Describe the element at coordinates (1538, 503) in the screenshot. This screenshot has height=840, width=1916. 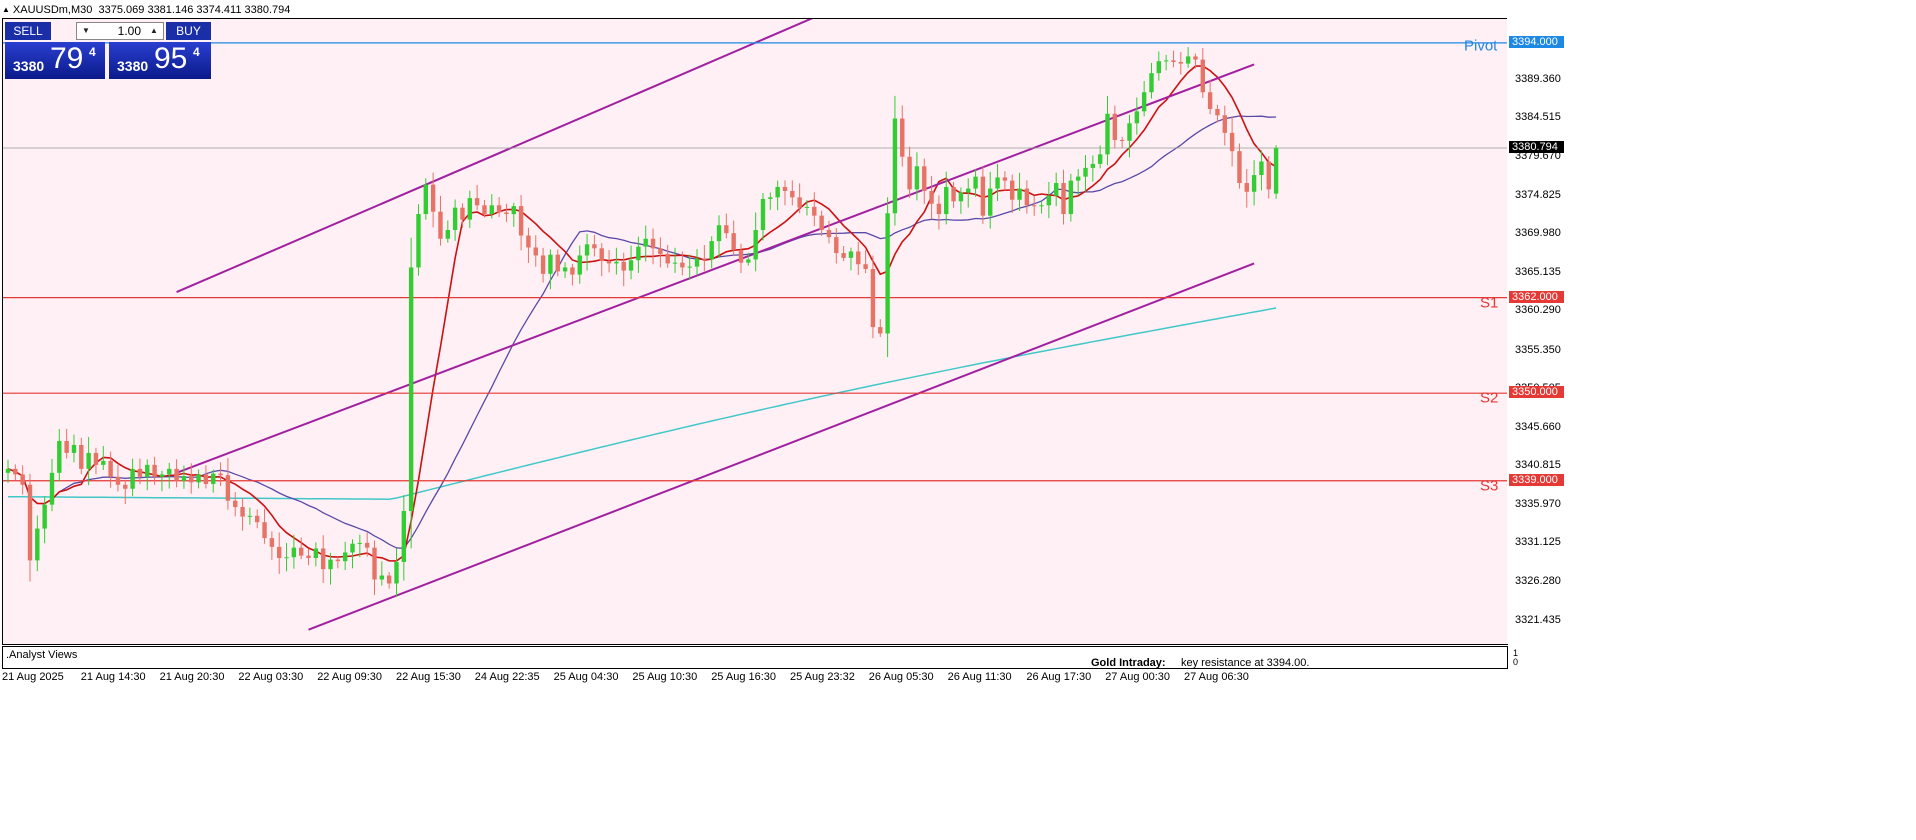
I see `price-tick-label: 3335.970` at that location.